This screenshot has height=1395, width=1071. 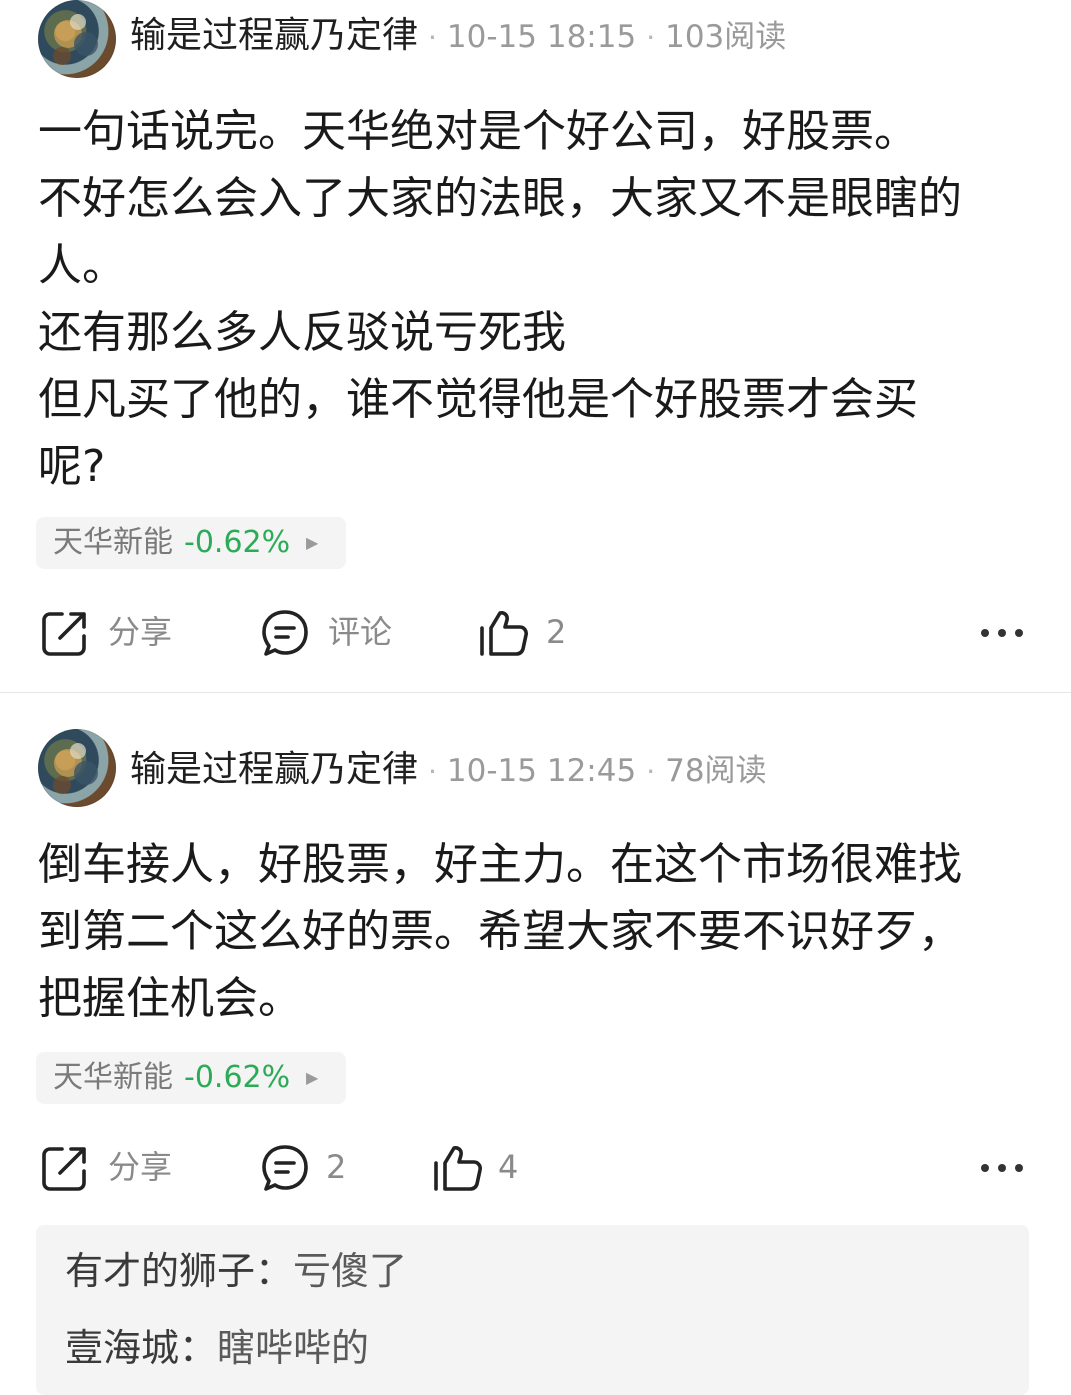 I want to click on read-count: 103阅读, so click(x=726, y=37).